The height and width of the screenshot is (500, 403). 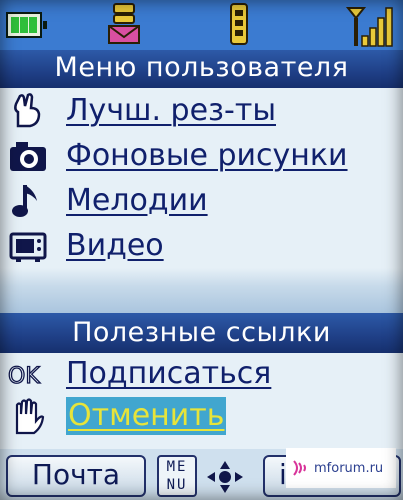 What do you see at coordinates (115, 246) in the screenshot?
I see `menu-item-label: Видео` at bounding box center [115, 246].